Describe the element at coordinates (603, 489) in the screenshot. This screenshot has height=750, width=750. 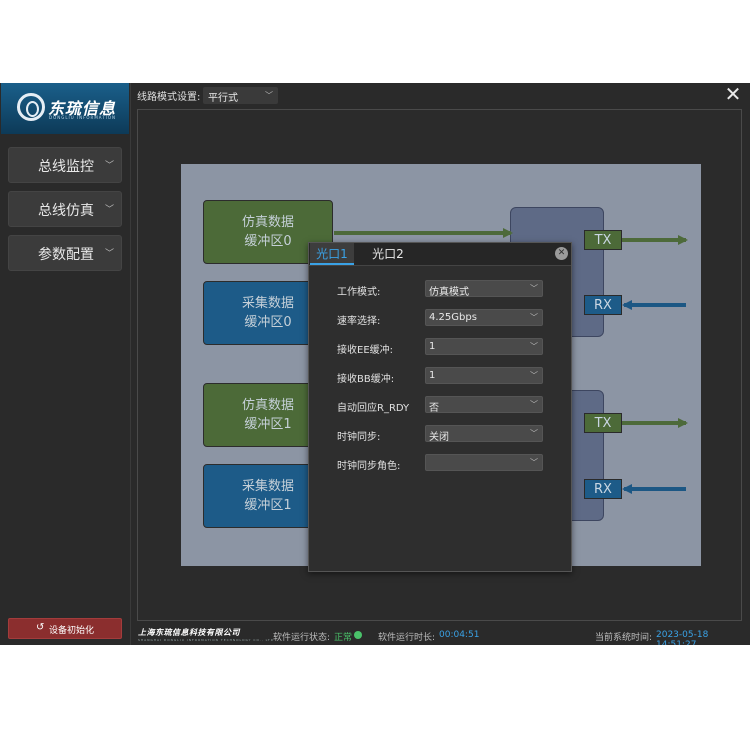
I see `rx-tag-1: RX` at that location.